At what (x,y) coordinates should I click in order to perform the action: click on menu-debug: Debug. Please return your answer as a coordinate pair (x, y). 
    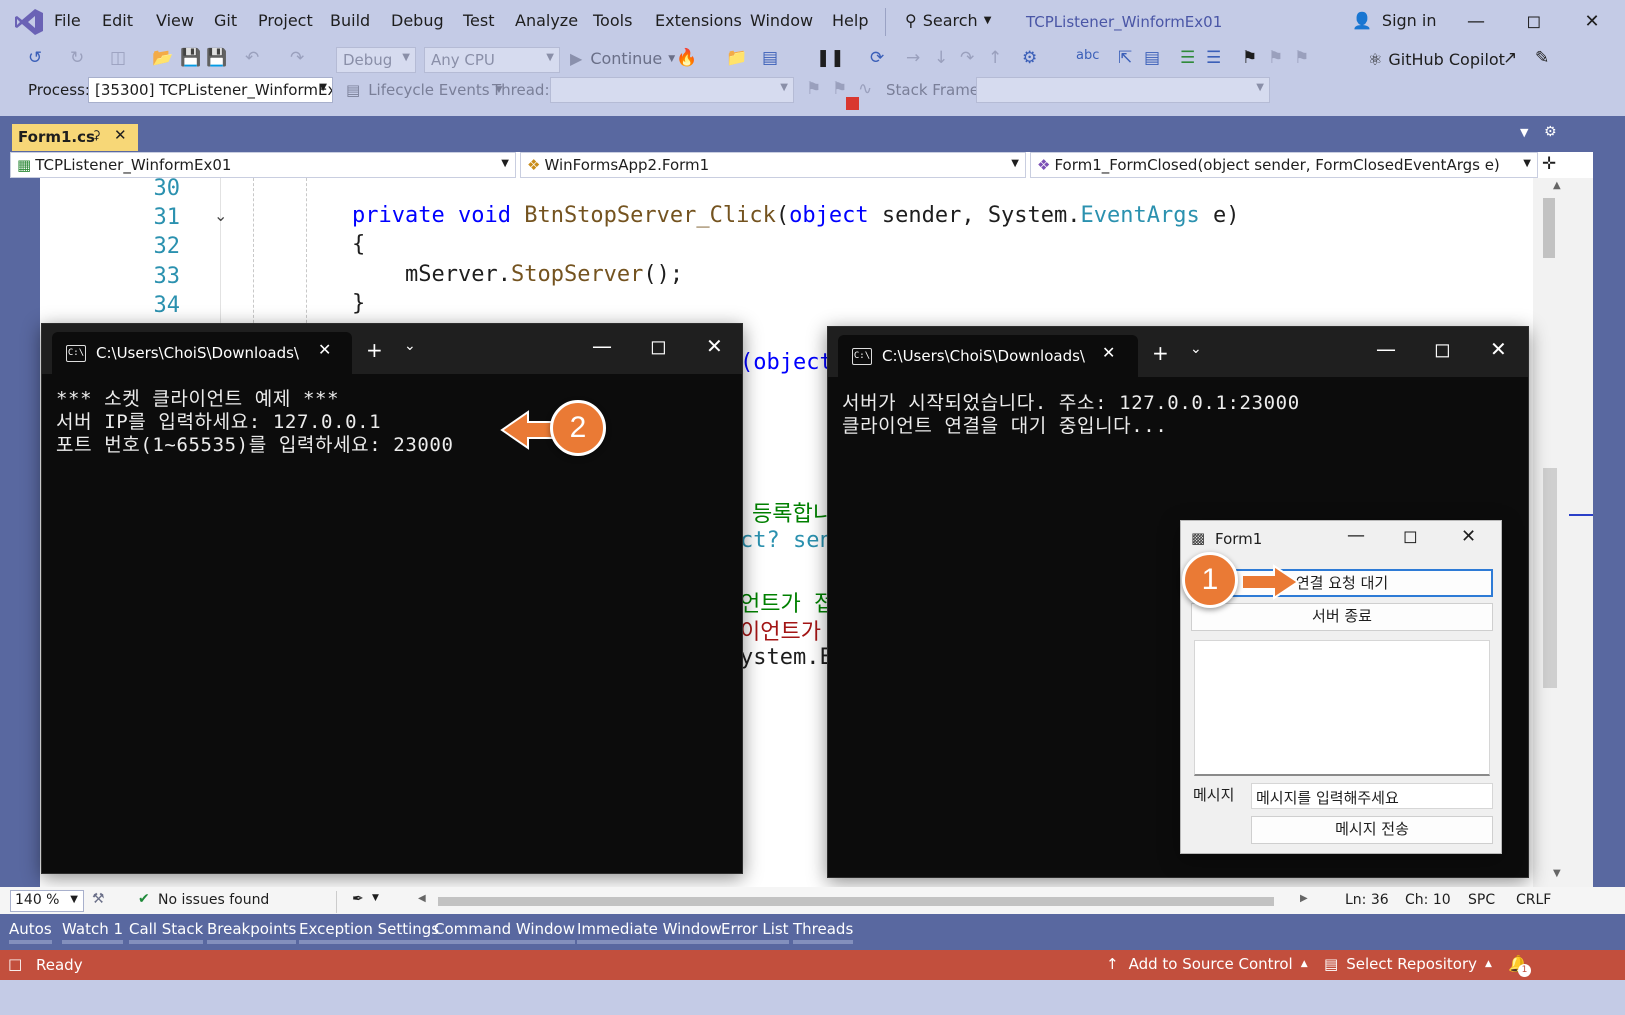
    Looking at the image, I should click on (417, 20).